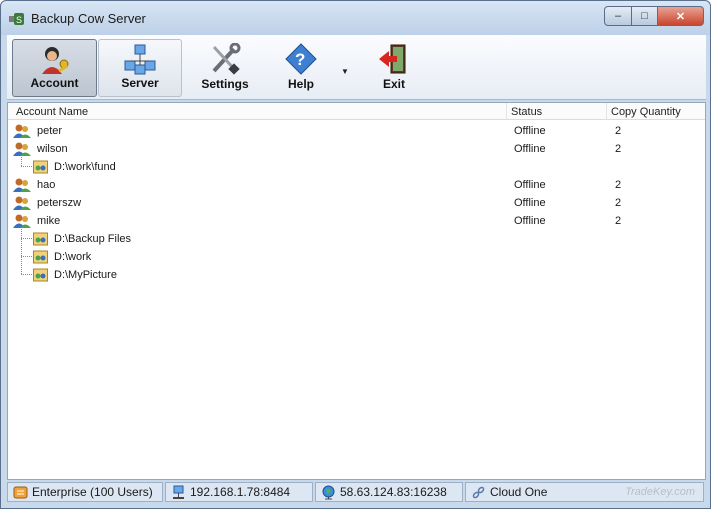 This screenshot has height=509, width=711. I want to click on account-row-mike: mike Offline 2, so click(356, 221).